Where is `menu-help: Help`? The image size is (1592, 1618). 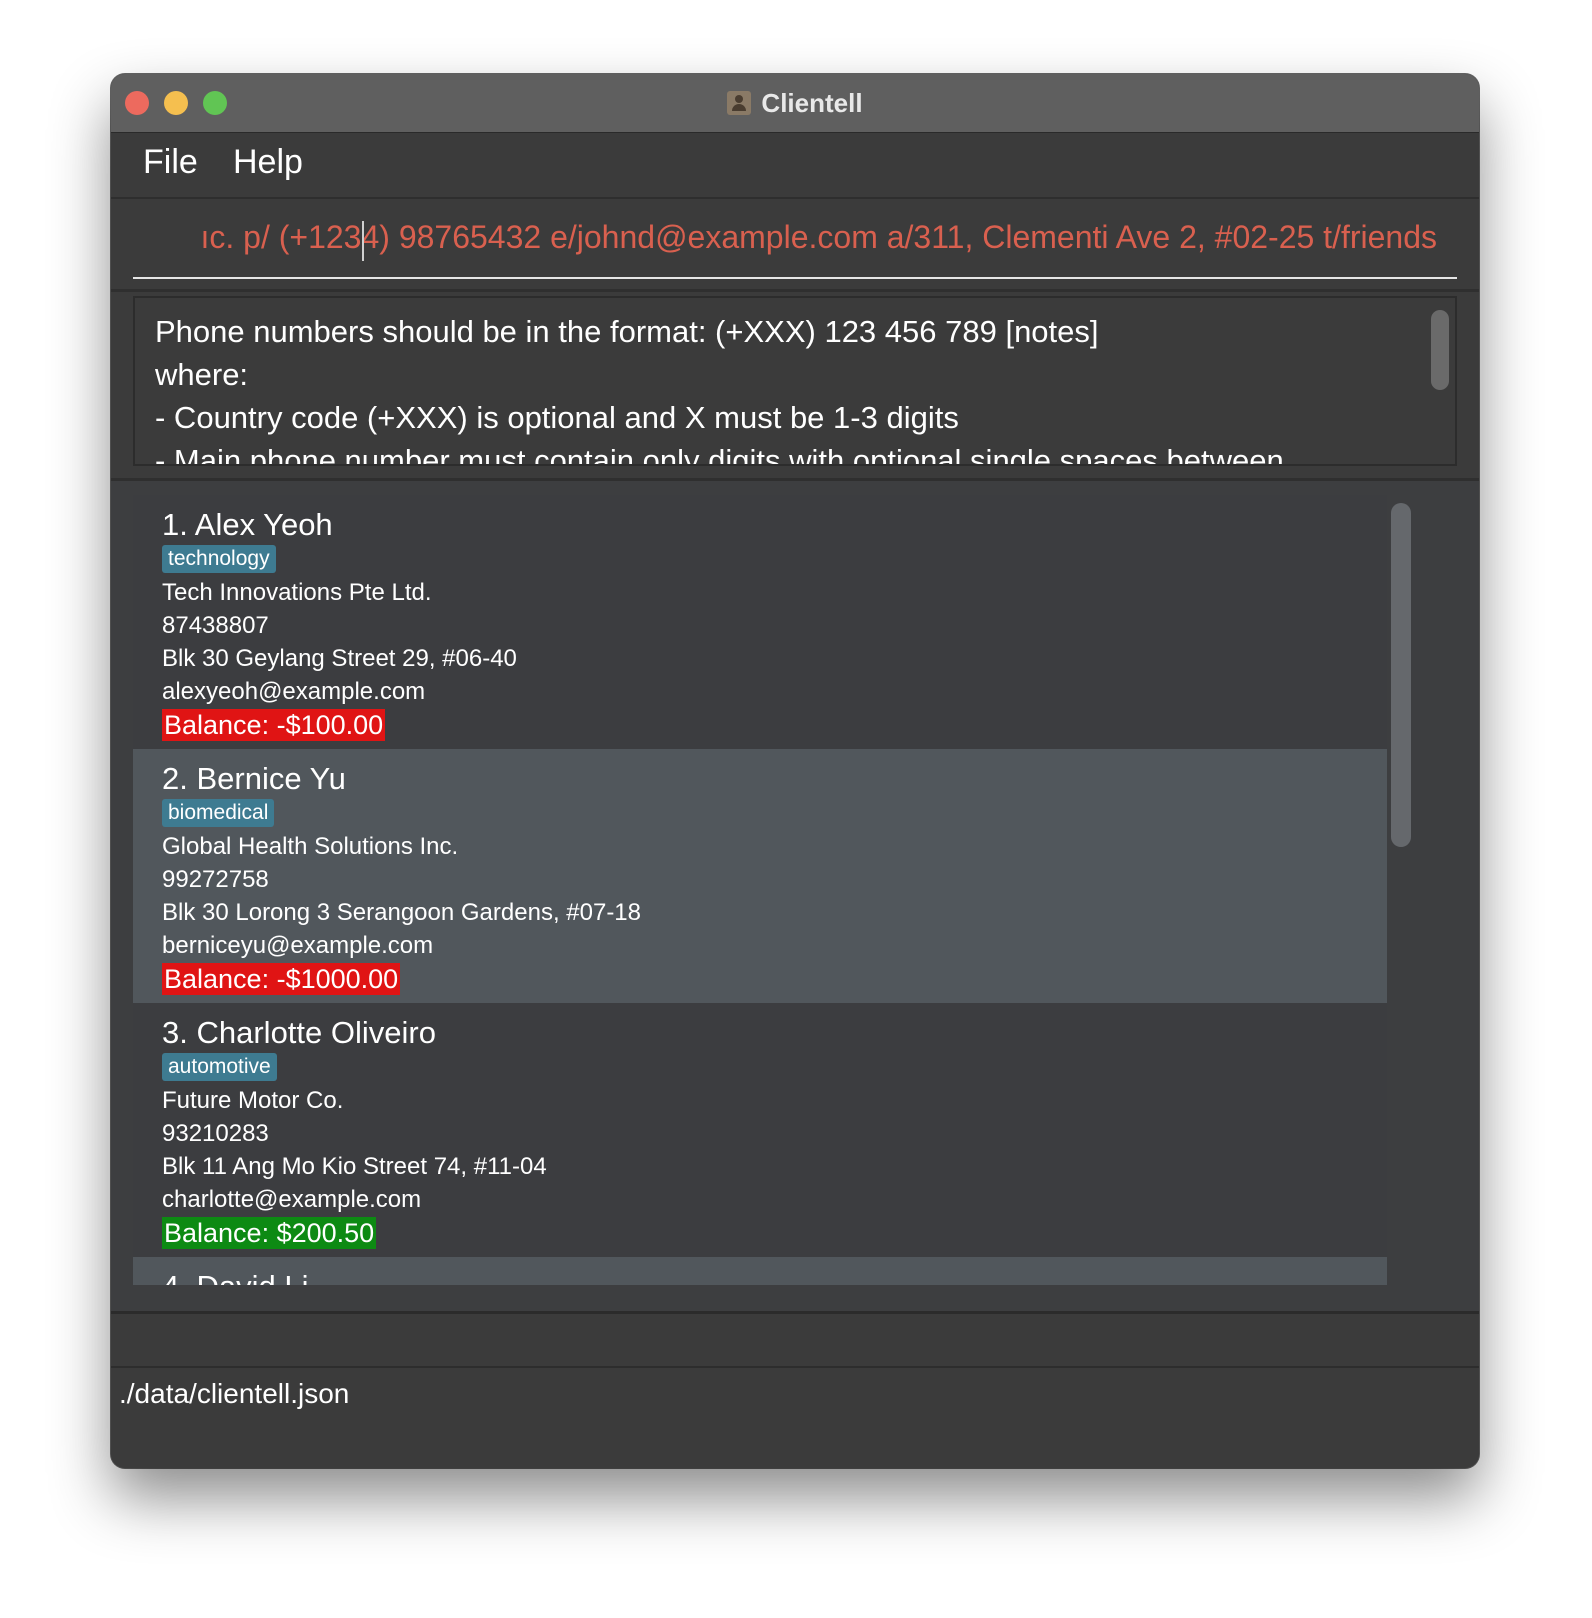 menu-help: Help is located at coordinates (268, 162).